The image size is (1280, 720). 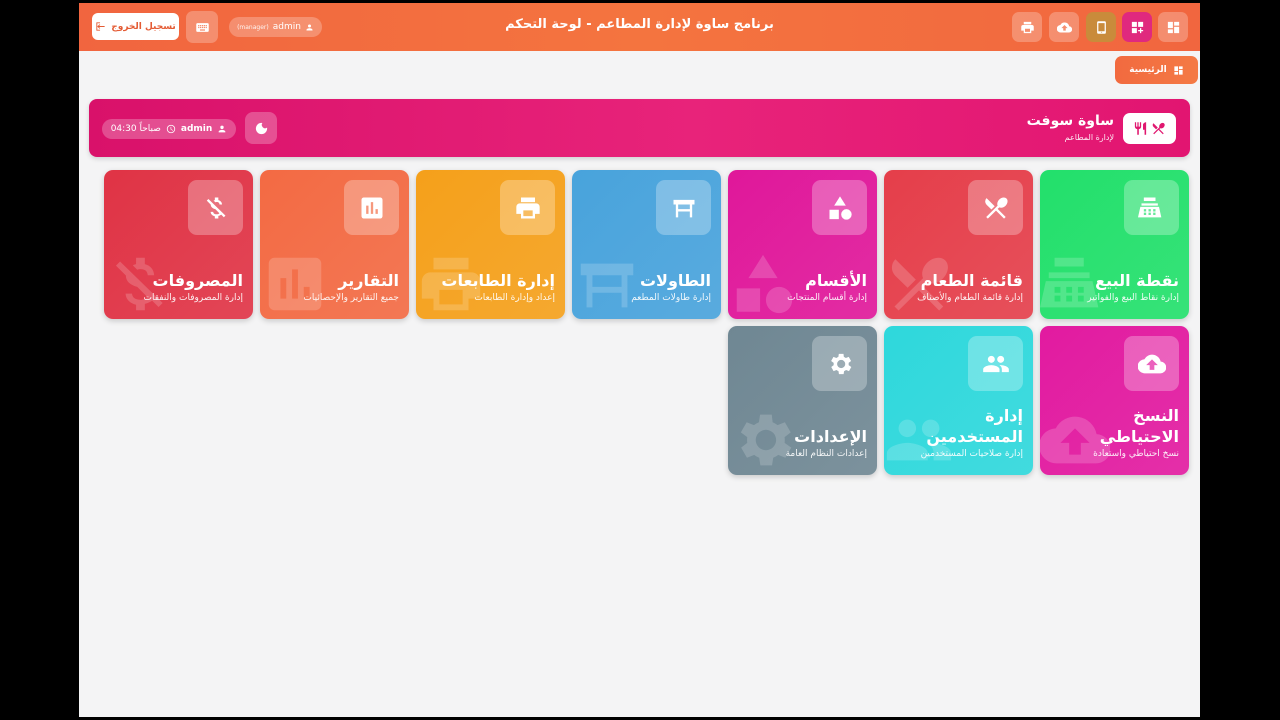 What do you see at coordinates (827, 298) in the screenshot?
I see `tile-description: إدارة أقسام المنتجات` at bounding box center [827, 298].